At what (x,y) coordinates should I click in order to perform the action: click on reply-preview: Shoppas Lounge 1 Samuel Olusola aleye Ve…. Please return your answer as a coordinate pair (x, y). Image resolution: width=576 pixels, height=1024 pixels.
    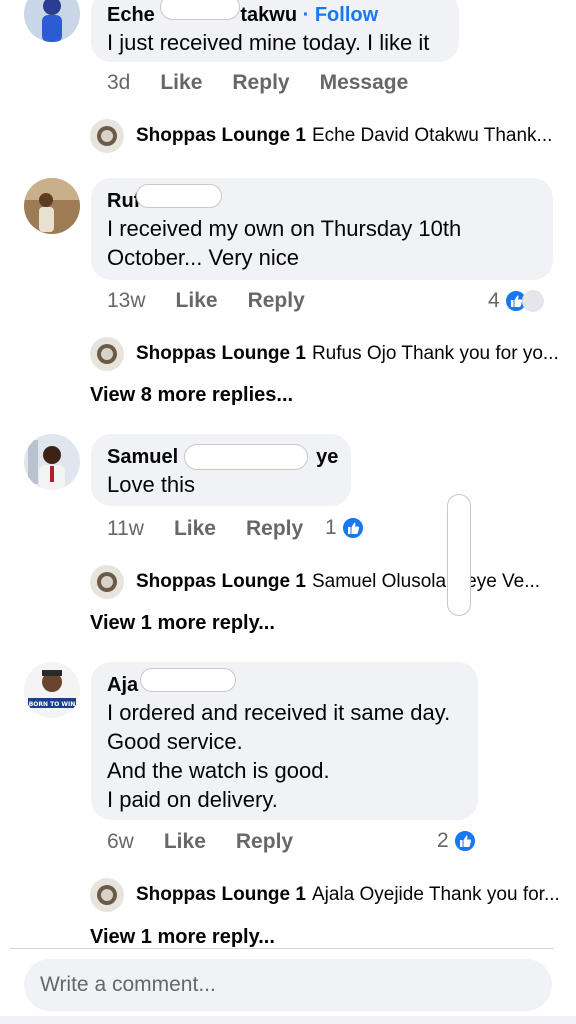
    Looking at the image, I should click on (315, 582).